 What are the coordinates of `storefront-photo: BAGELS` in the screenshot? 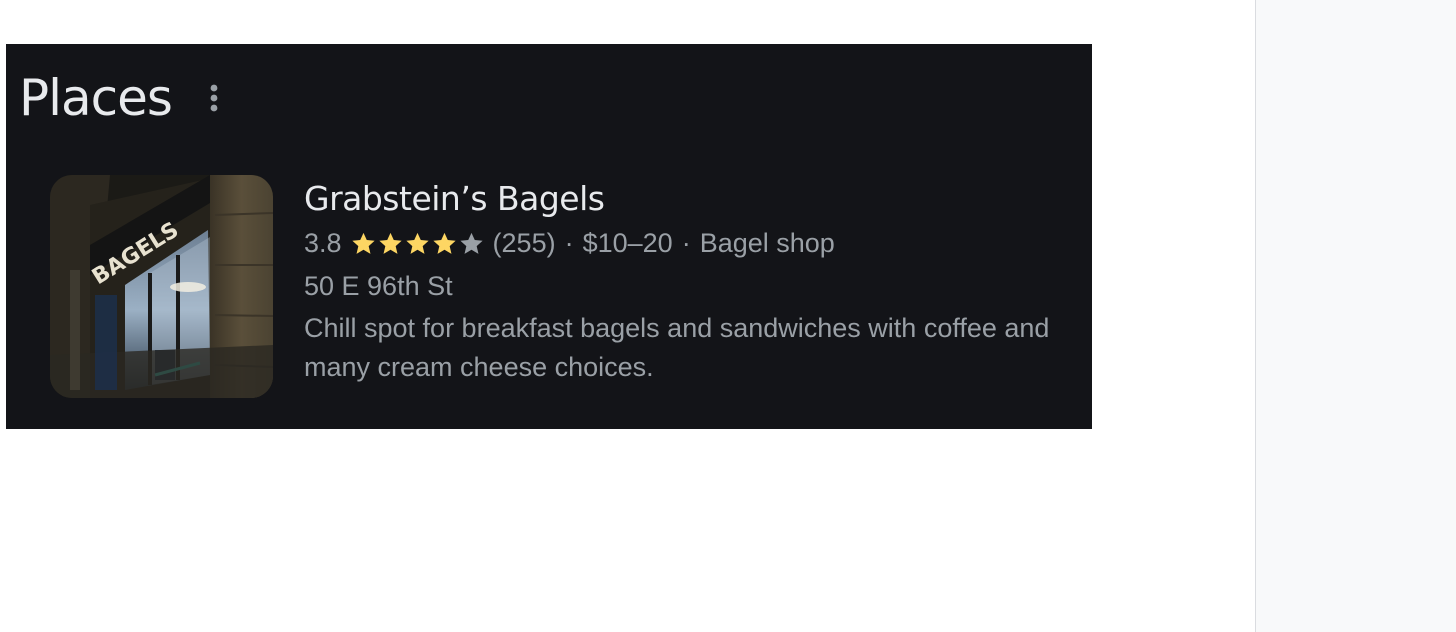 It's located at (161, 286).